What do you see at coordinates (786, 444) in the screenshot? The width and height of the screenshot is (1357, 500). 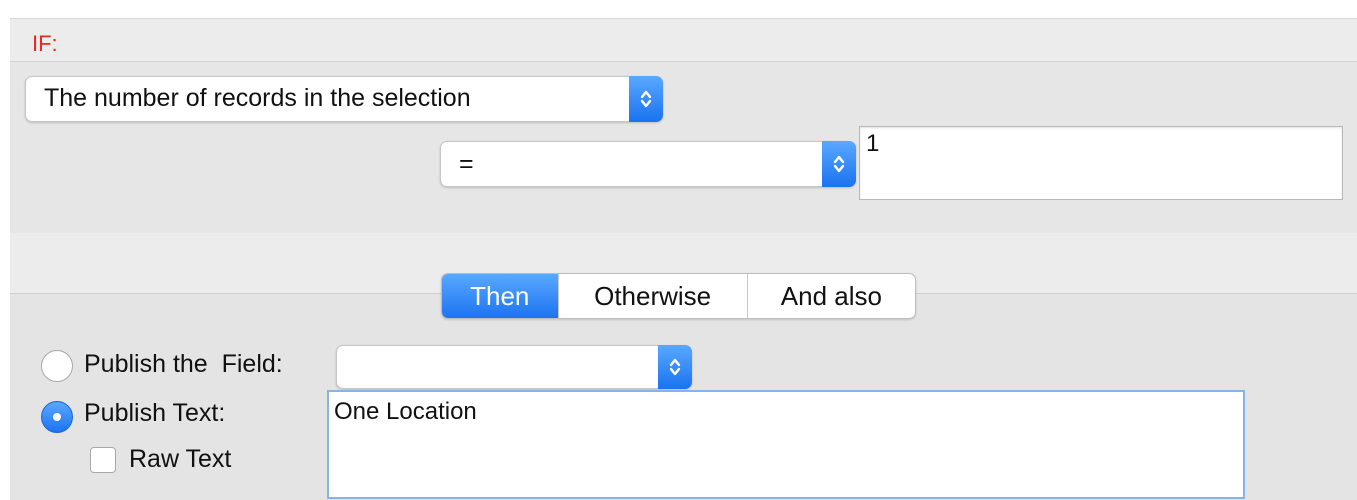 I see `publish-text-area: One Location` at bounding box center [786, 444].